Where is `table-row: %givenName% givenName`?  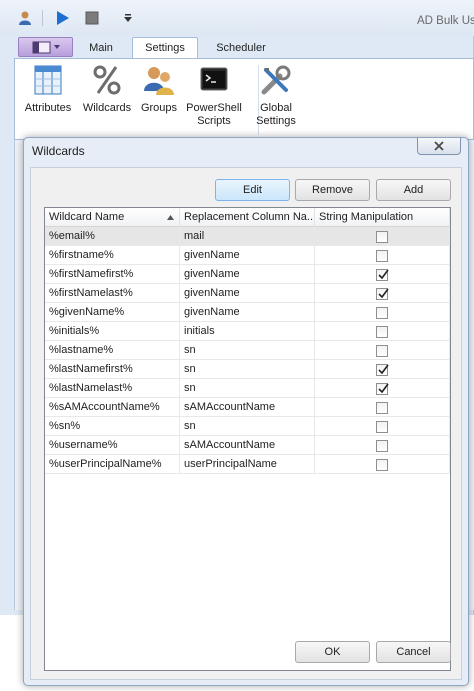 table-row: %givenName% givenName is located at coordinates (247, 312).